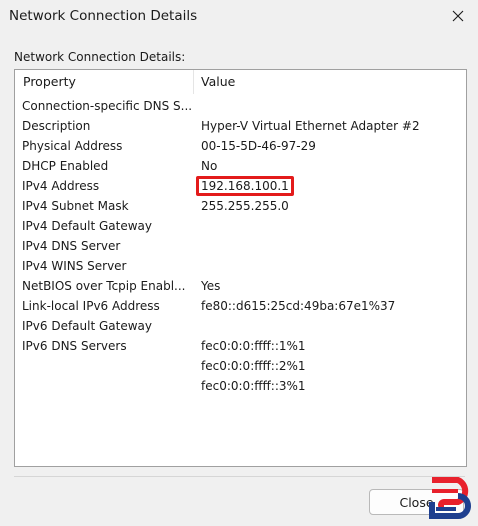 The width and height of the screenshot is (478, 526). I want to click on close-icon, so click(458, 16).